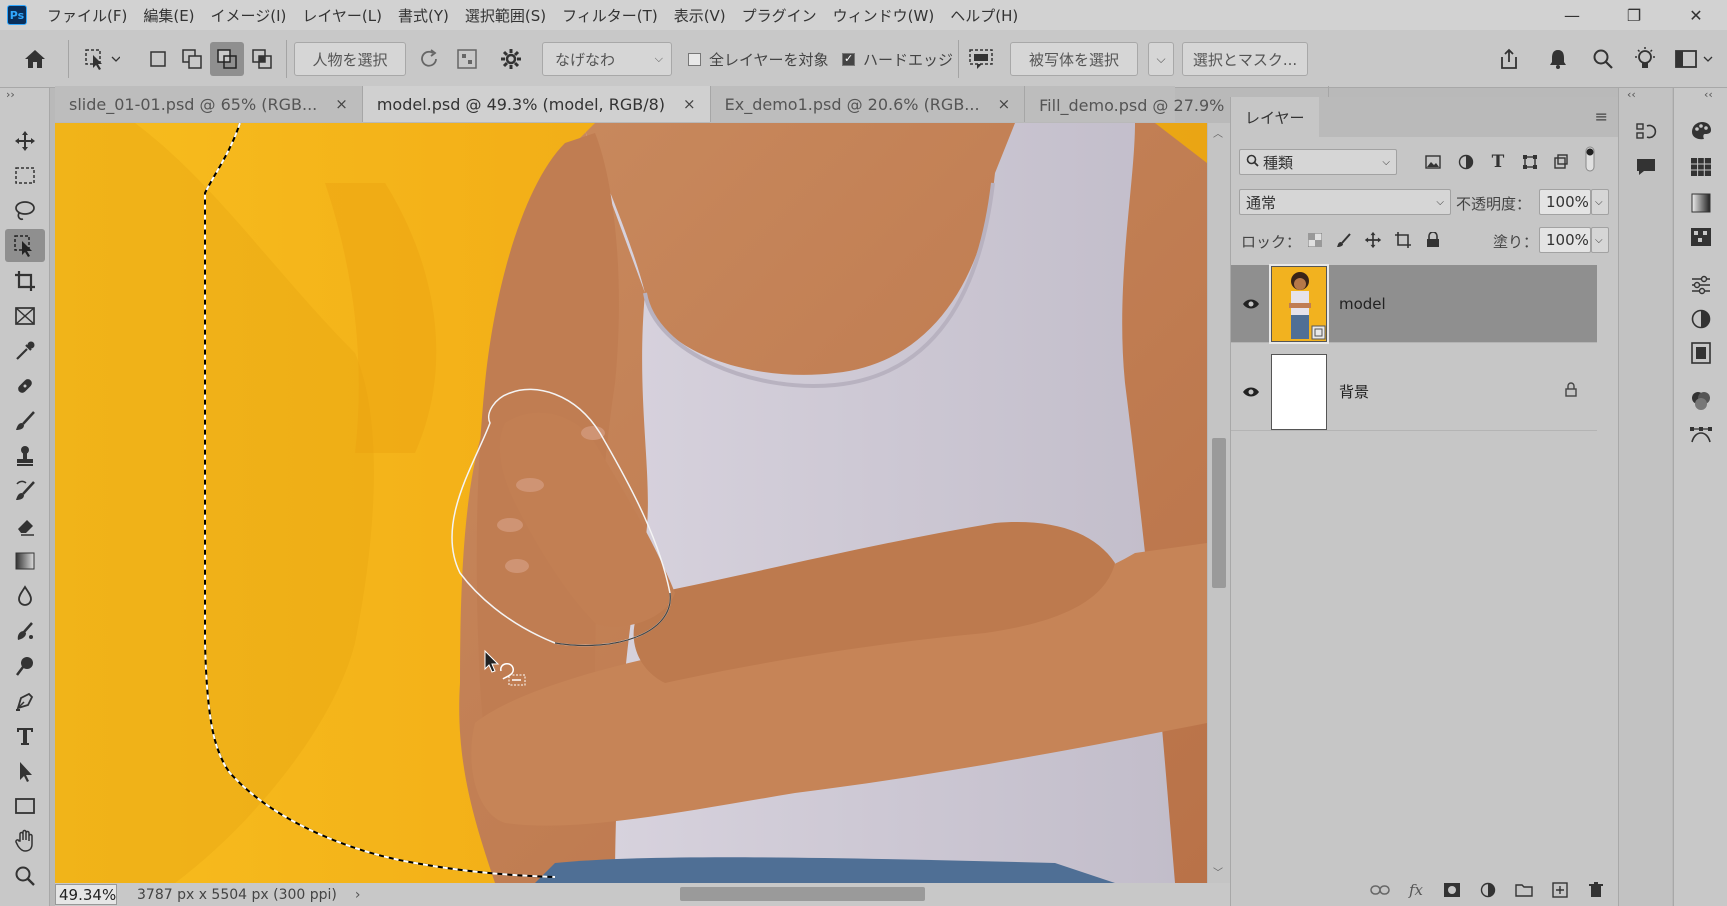  I want to click on scroll-up-icon: ︿, so click(1218, 132).